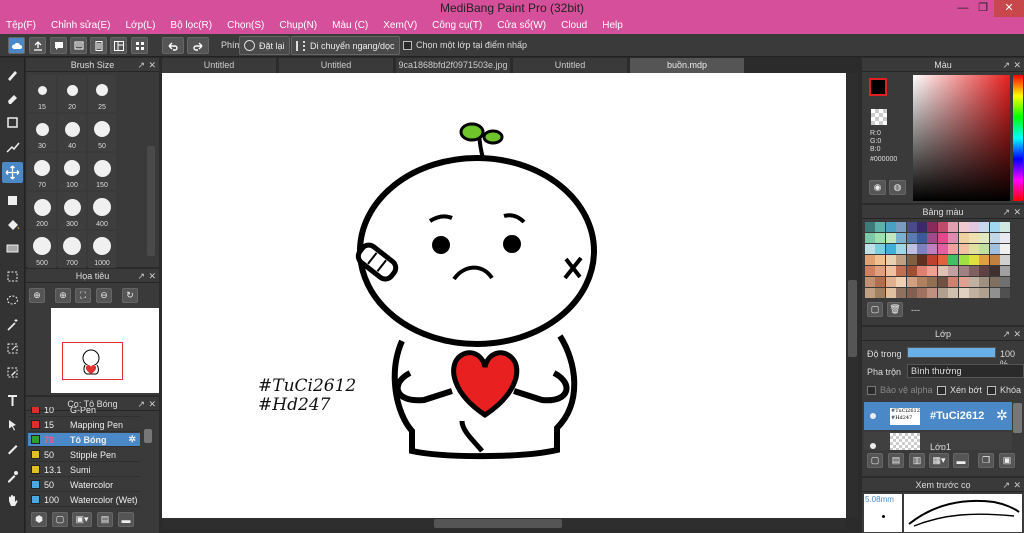  What do you see at coordinates (1017, 418) in the screenshot?
I see `layer-scrollbar` at bounding box center [1017, 418].